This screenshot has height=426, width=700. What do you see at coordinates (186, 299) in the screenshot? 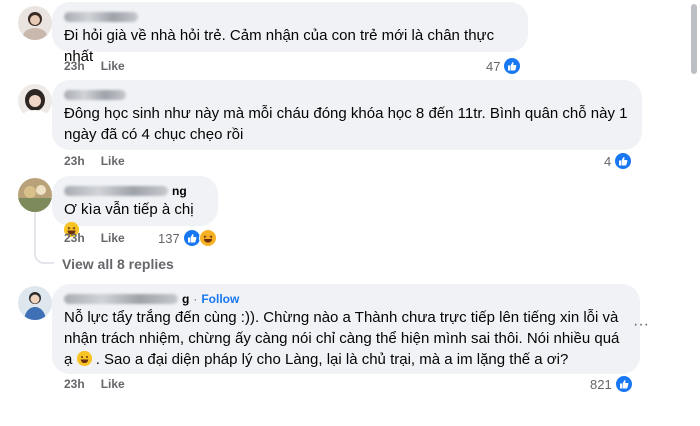
I see `author-name-suffix: g` at bounding box center [186, 299].